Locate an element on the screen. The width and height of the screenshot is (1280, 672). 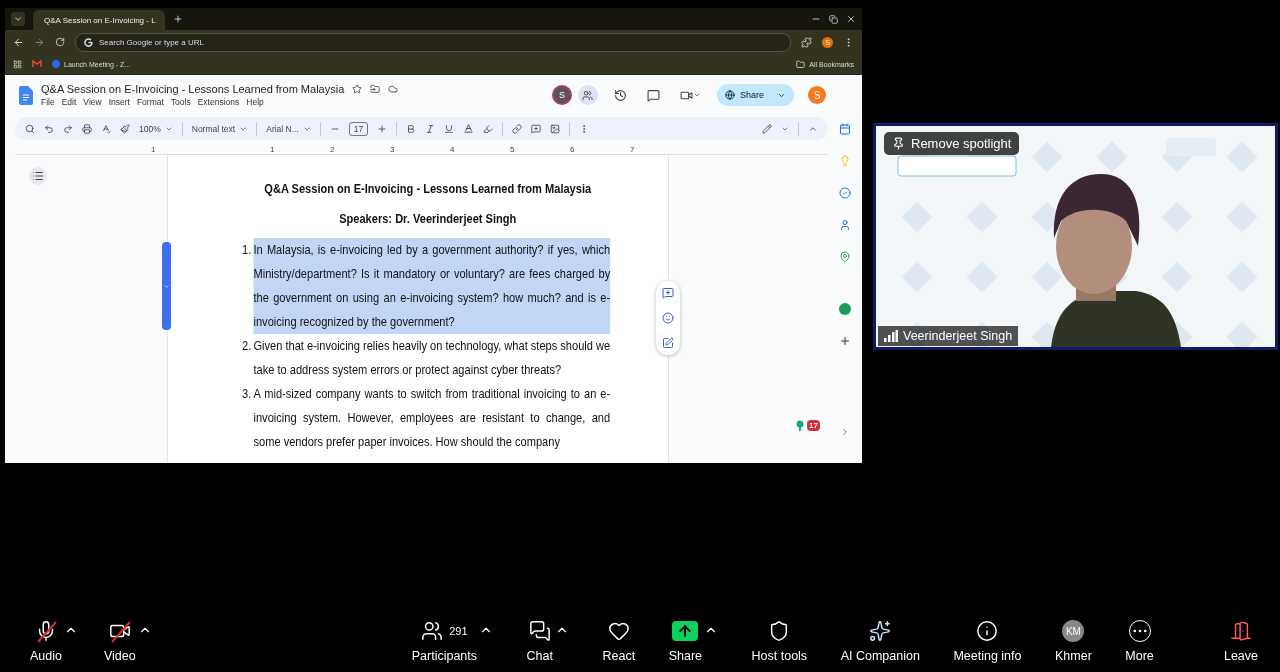
undo-icon is located at coordinates (49, 128).